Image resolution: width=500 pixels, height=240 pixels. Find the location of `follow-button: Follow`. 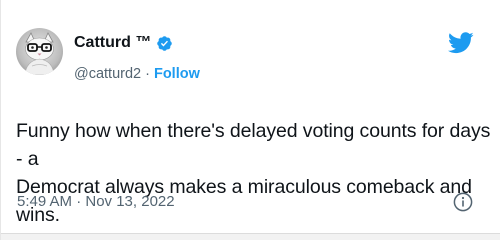

follow-button: Follow is located at coordinates (177, 74).